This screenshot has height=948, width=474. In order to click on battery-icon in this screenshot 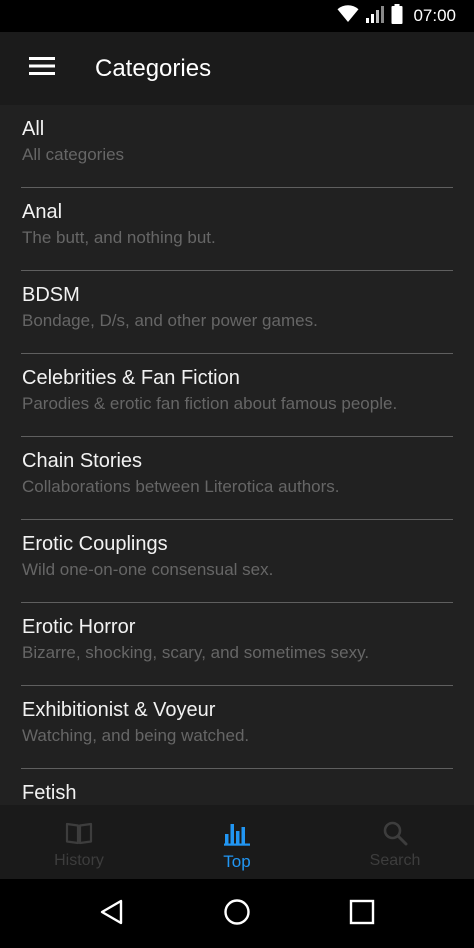, I will do `click(397, 16)`.